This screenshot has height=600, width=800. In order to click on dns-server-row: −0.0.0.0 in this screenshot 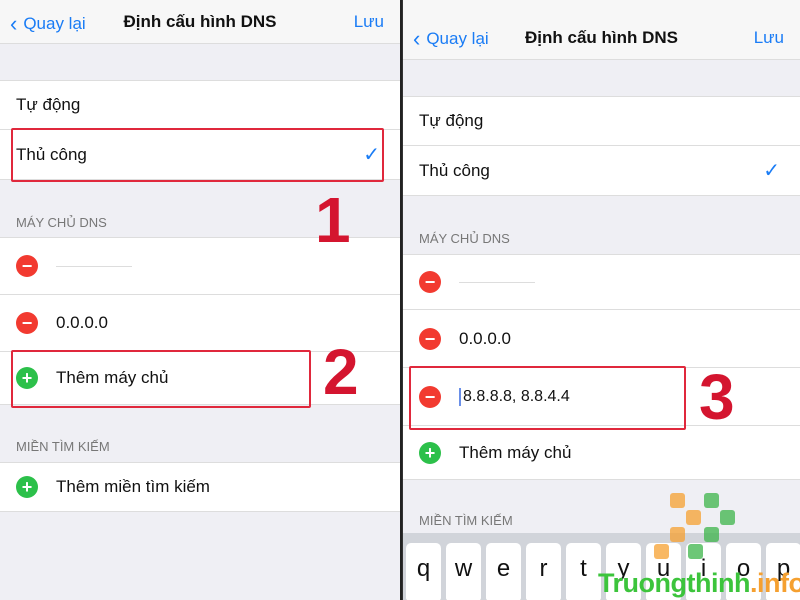, I will do `click(601, 339)`.